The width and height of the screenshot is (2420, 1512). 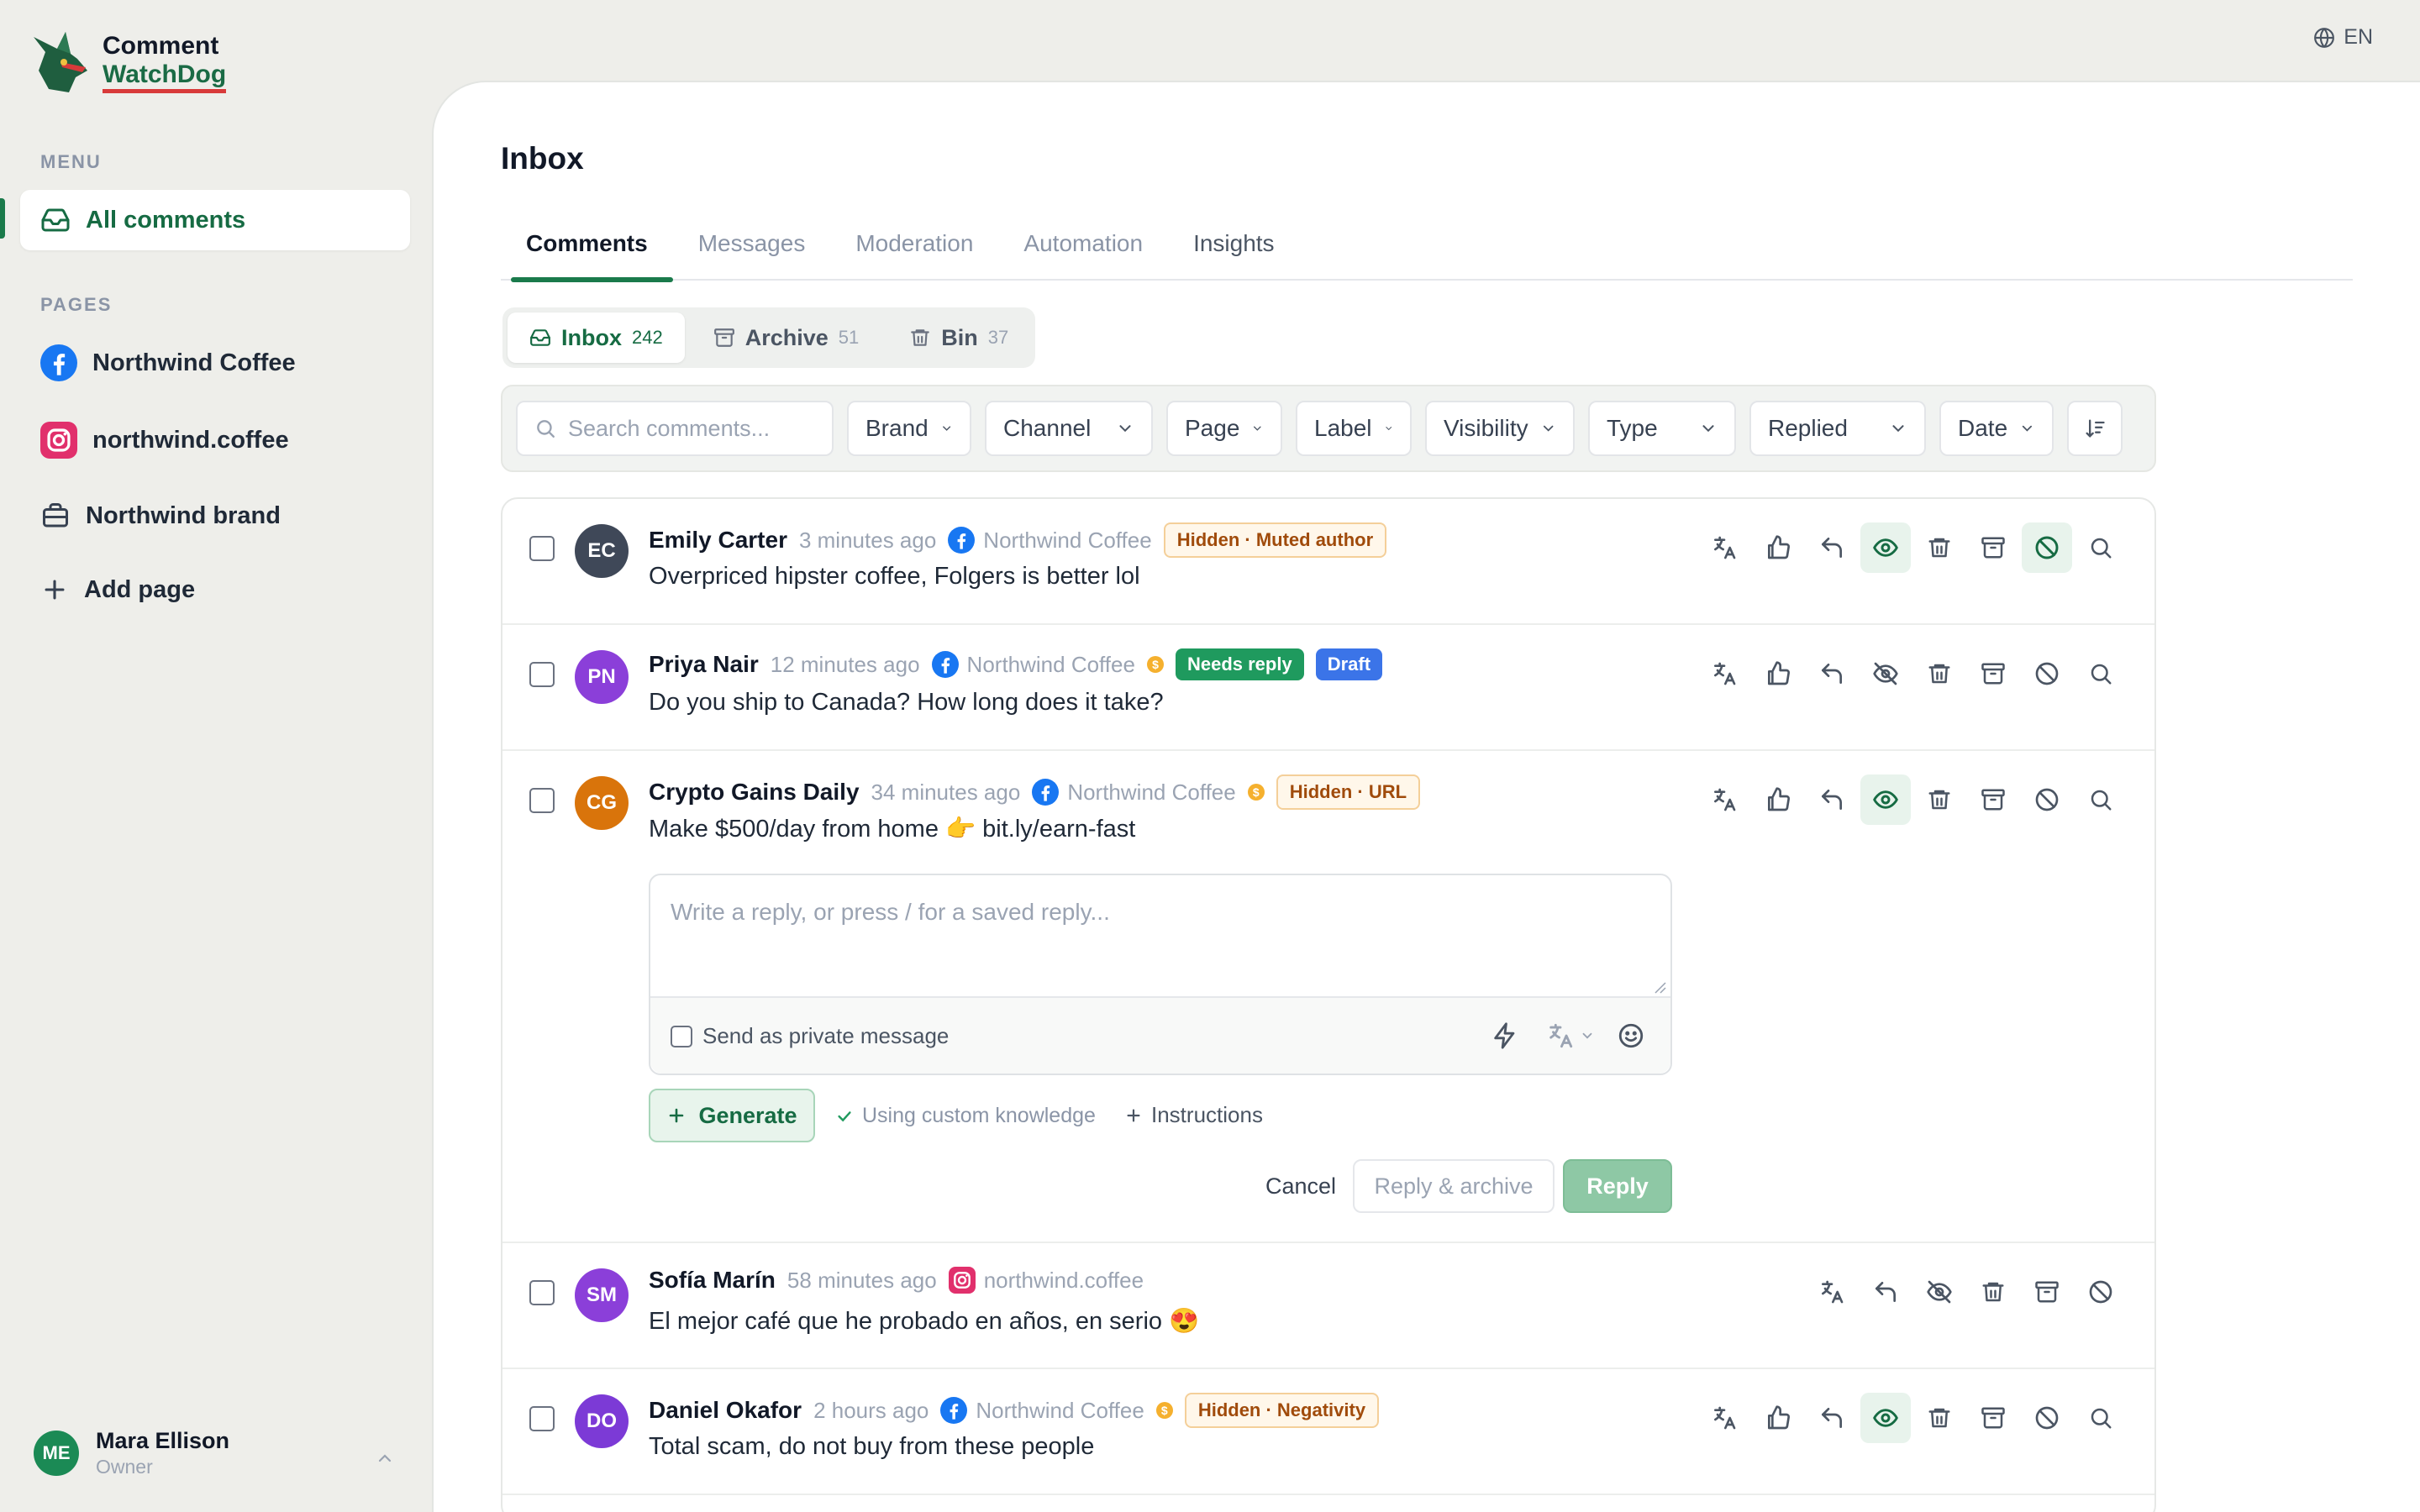 What do you see at coordinates (732, 1115) in the screenshot?
I see `generate-button: Generate` at bounding box center [732, 1115].